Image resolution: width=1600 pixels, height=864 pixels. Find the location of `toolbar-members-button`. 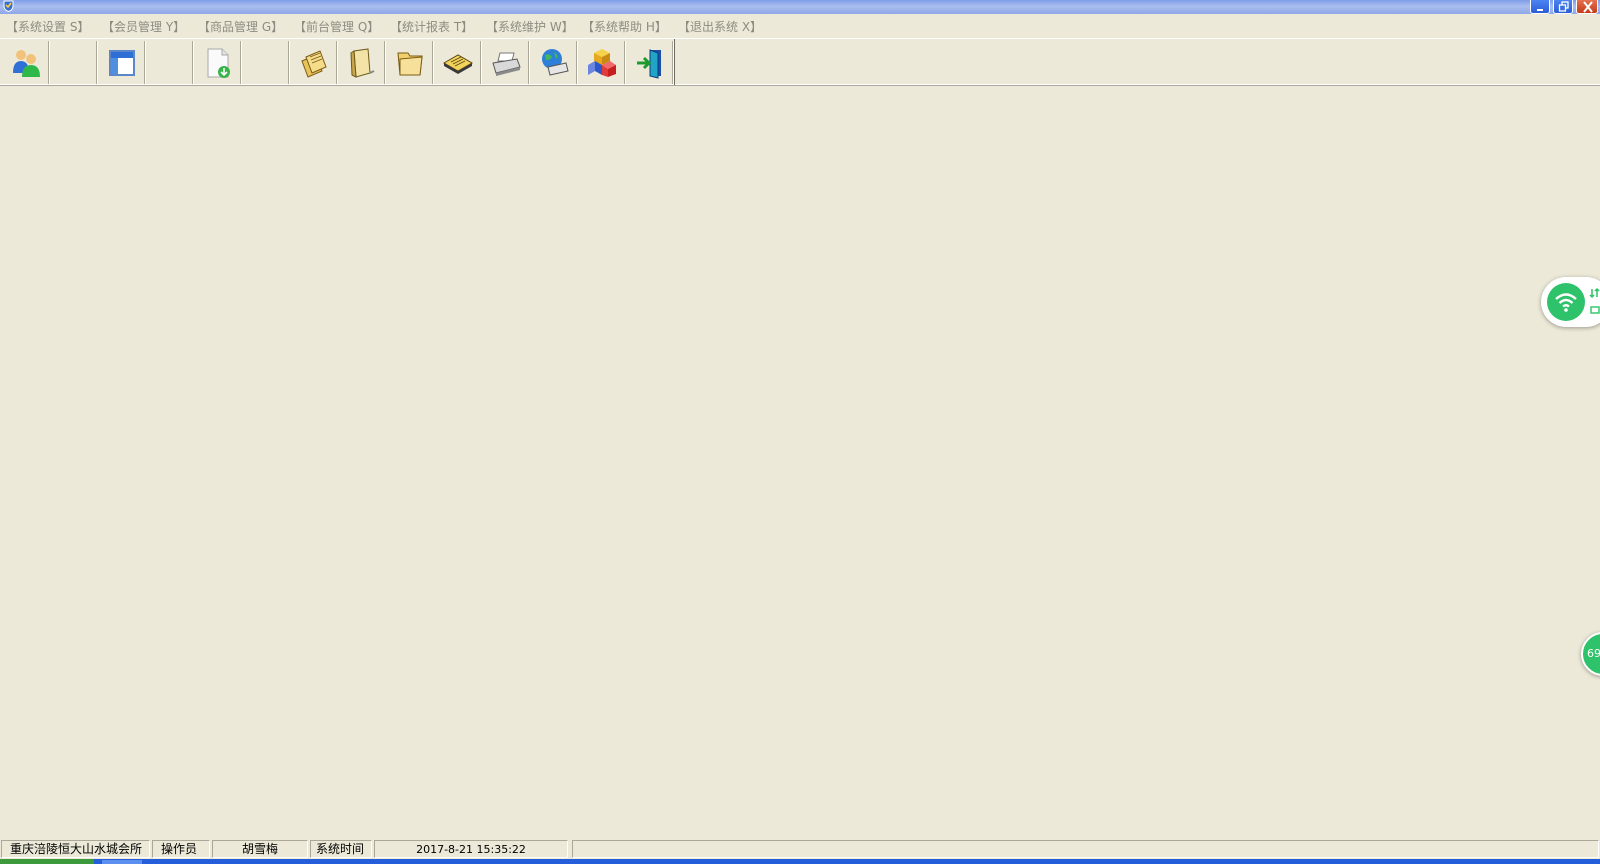

toolbar-members-button is located at coordinates (25, 62).